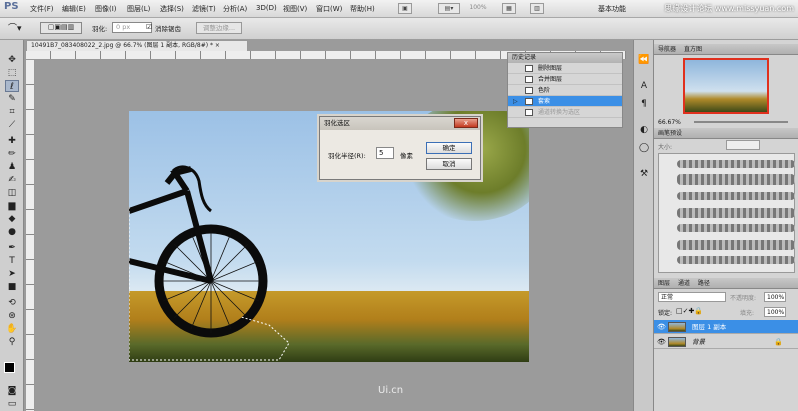 This screenshot has height=411, width=798. I want to click on character-panel-icon: A, so click(644, 86).